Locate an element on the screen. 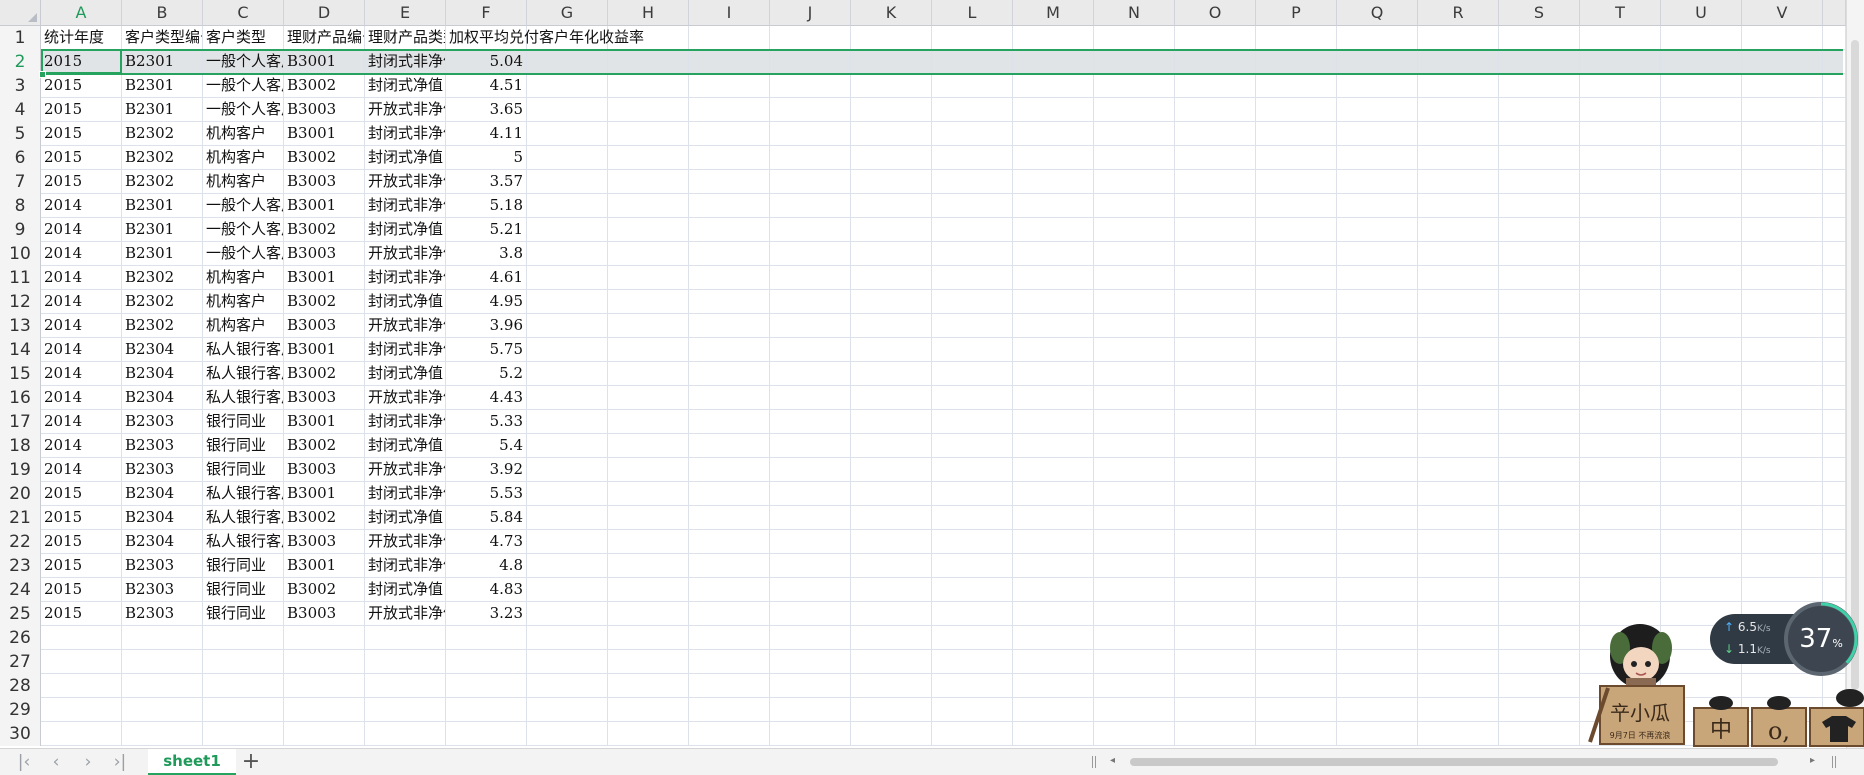 The image size is (1864, 775). cell-a3: 2015 is located at coordinates (81, 86).